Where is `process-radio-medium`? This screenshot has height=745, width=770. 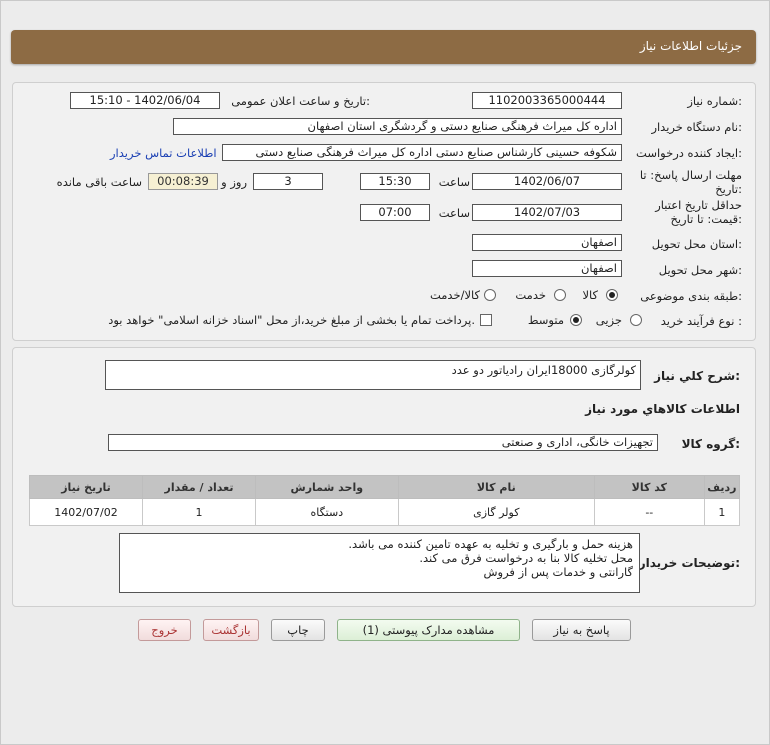
process-radio-medium is located at coordinates (576, 320).